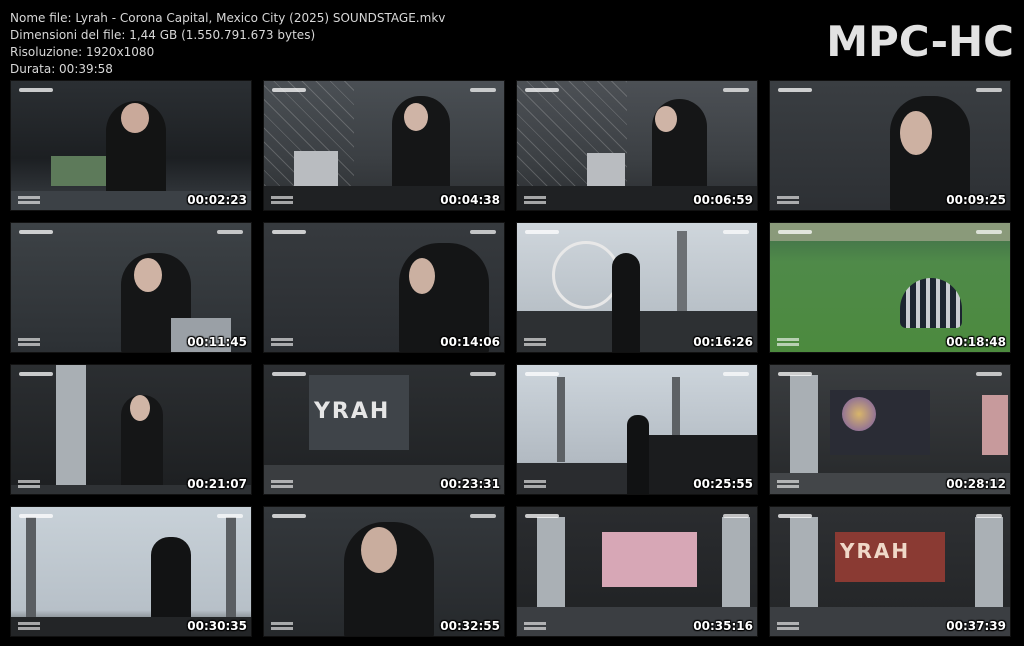 Image resolution: width=1024 pixels, height=646 pixels. I want to click on thumbnail-12: 00:28:12, so click(890, 429).